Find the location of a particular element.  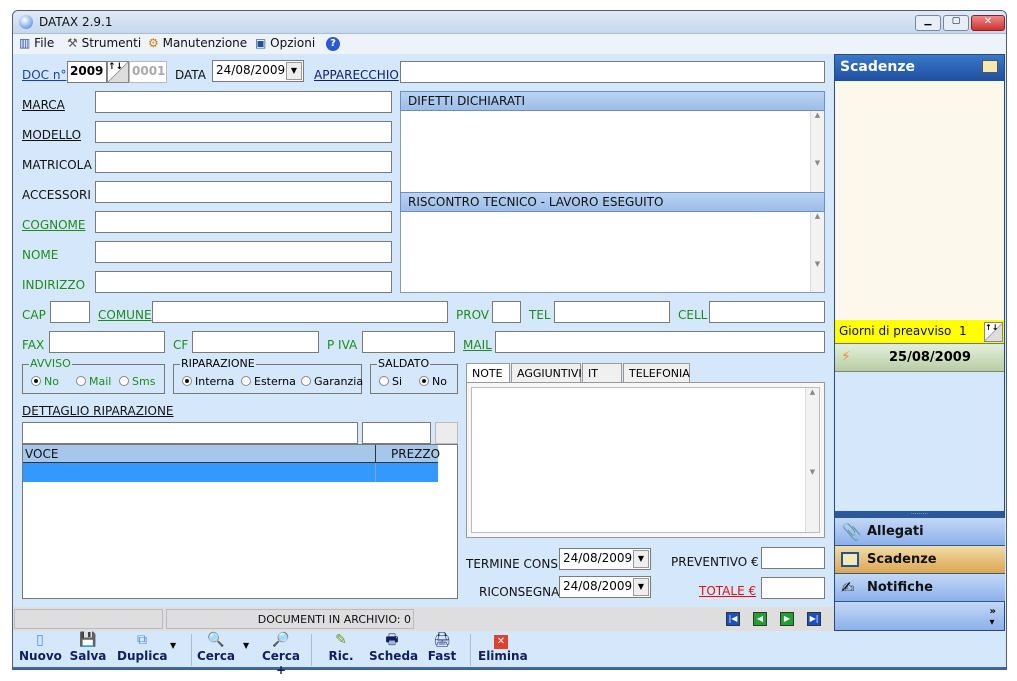

help-icon: ? is located at coordinates (333, 44).